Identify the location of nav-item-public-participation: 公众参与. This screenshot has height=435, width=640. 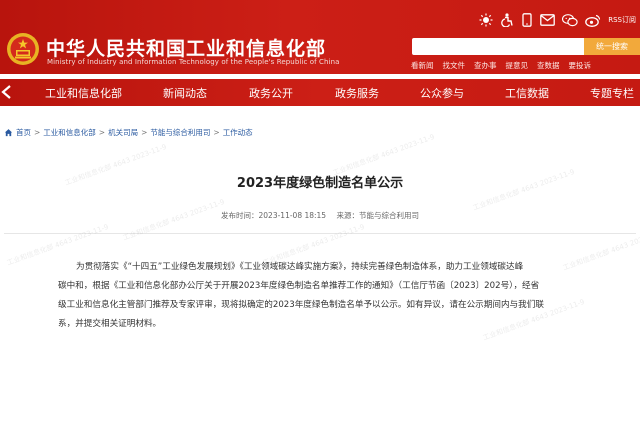
(442, 93).